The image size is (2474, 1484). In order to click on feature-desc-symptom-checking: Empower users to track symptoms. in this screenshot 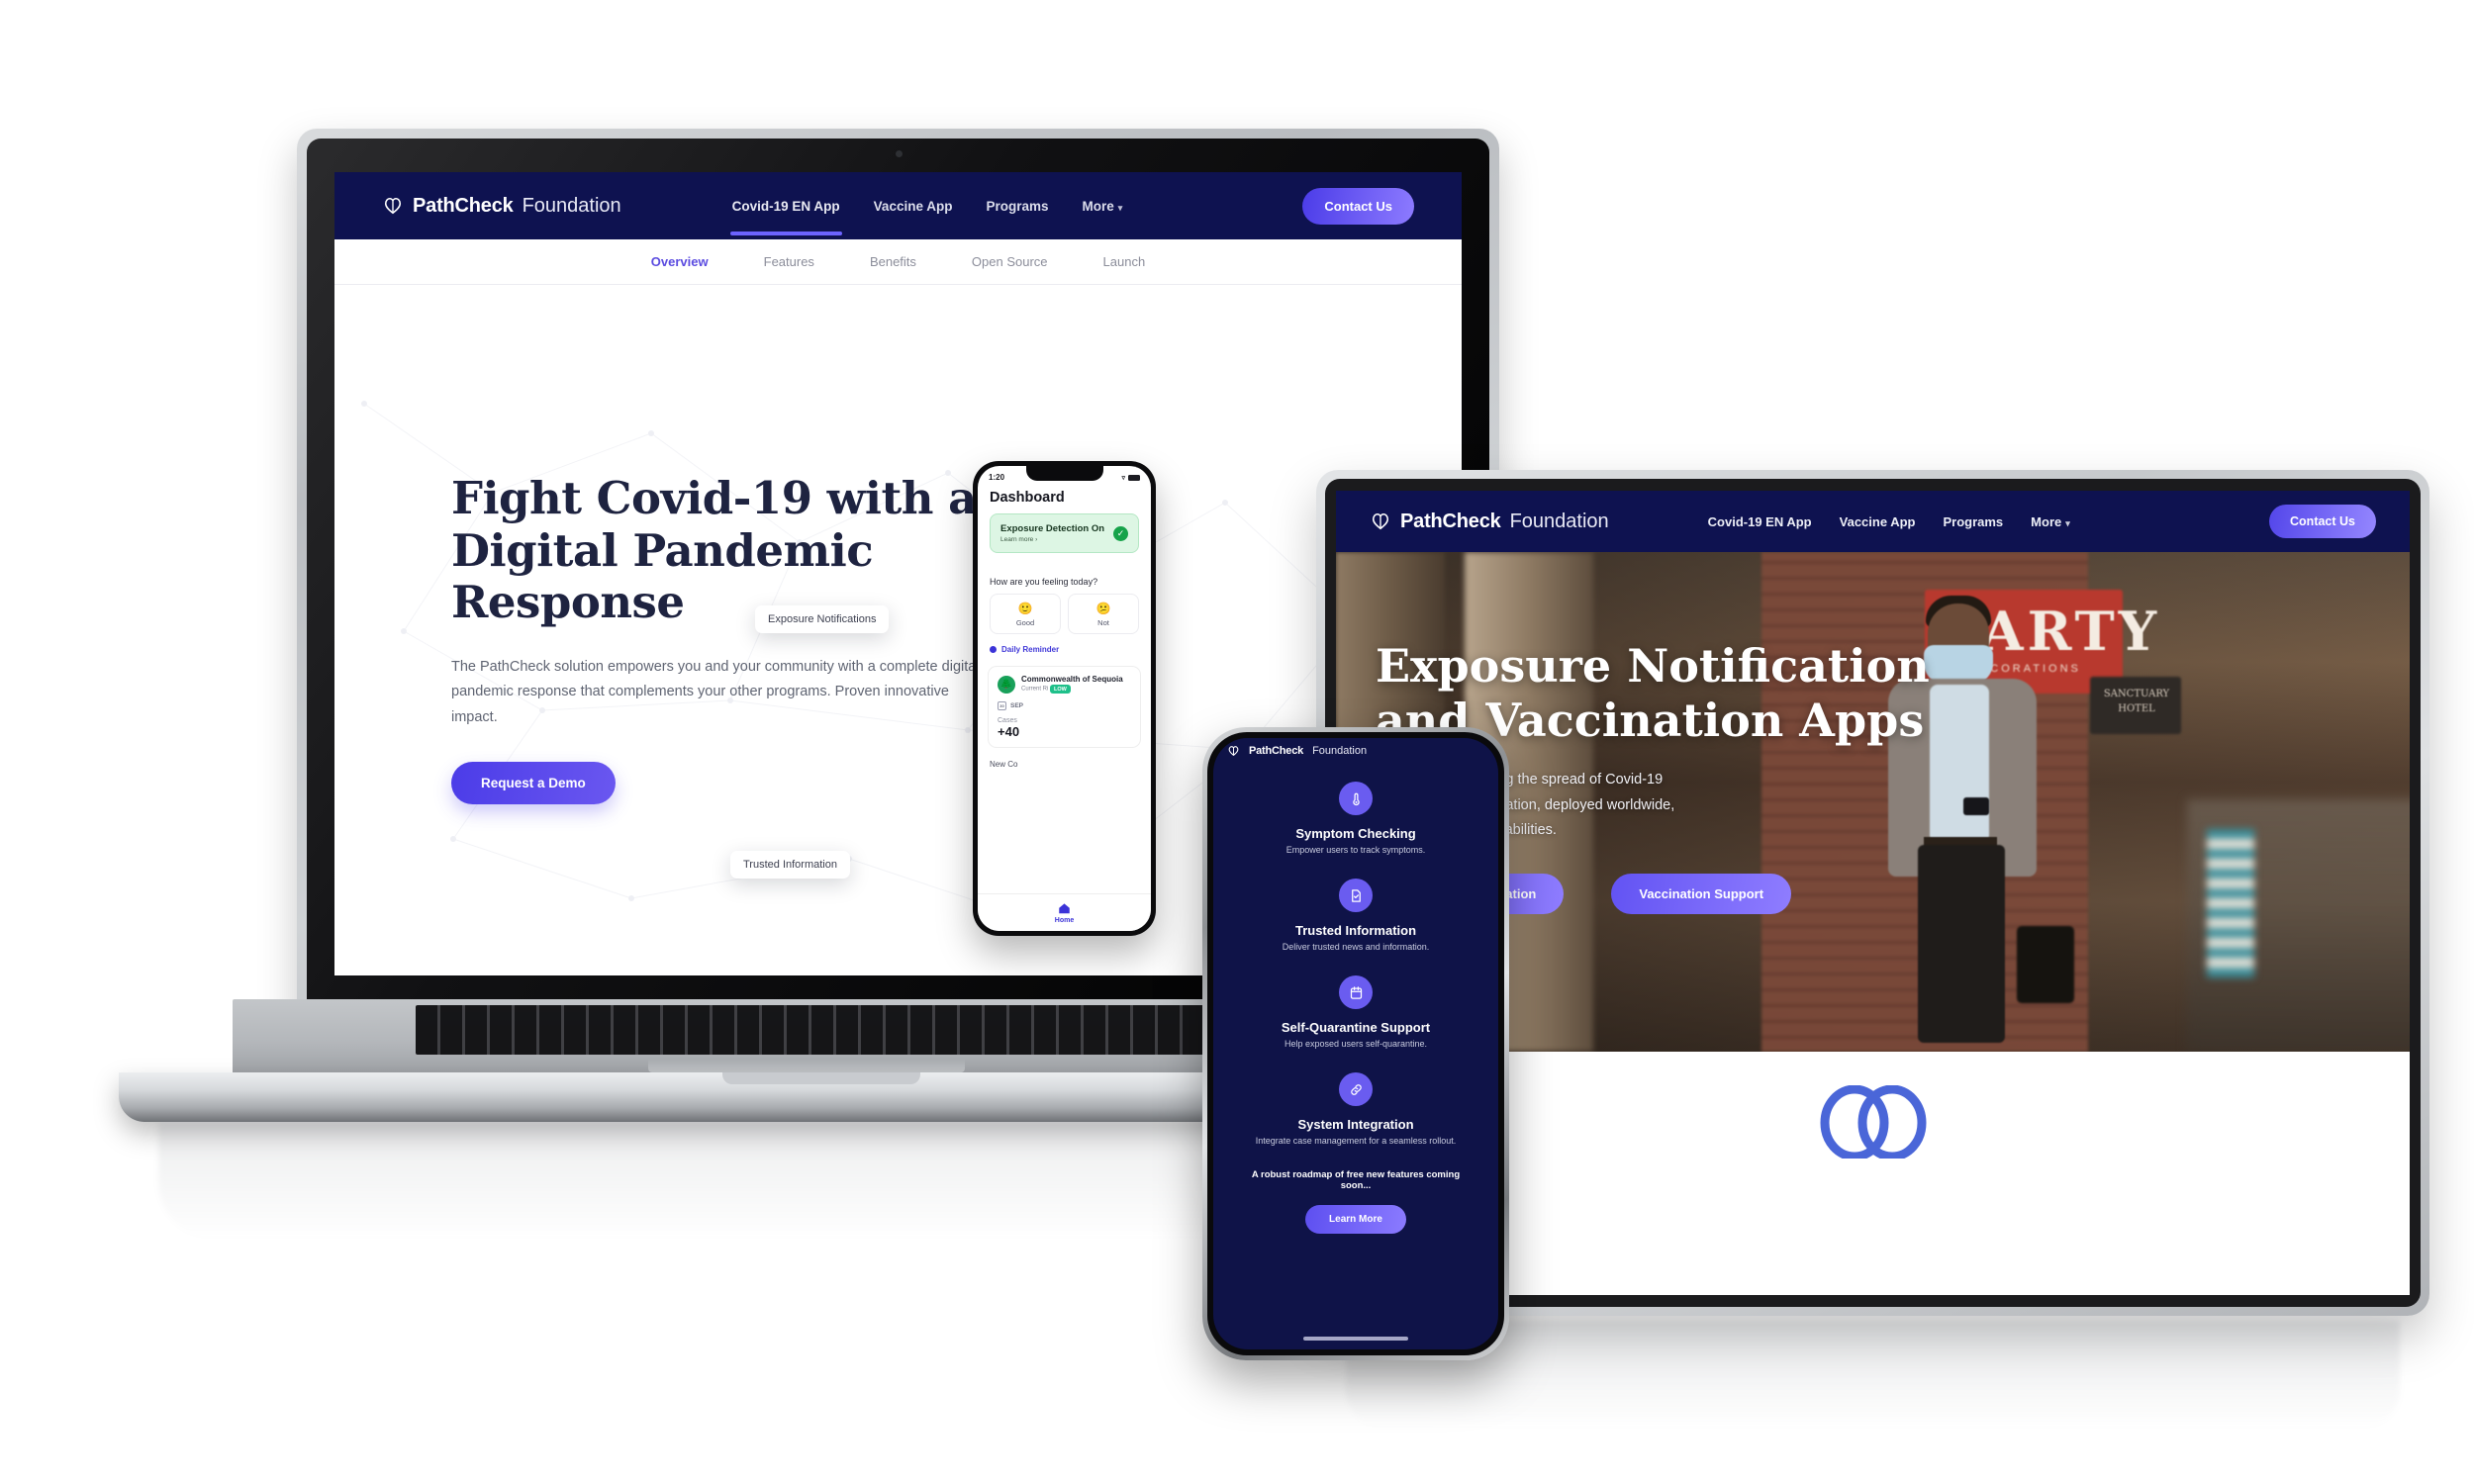, I will do `click(1355, 850)`.